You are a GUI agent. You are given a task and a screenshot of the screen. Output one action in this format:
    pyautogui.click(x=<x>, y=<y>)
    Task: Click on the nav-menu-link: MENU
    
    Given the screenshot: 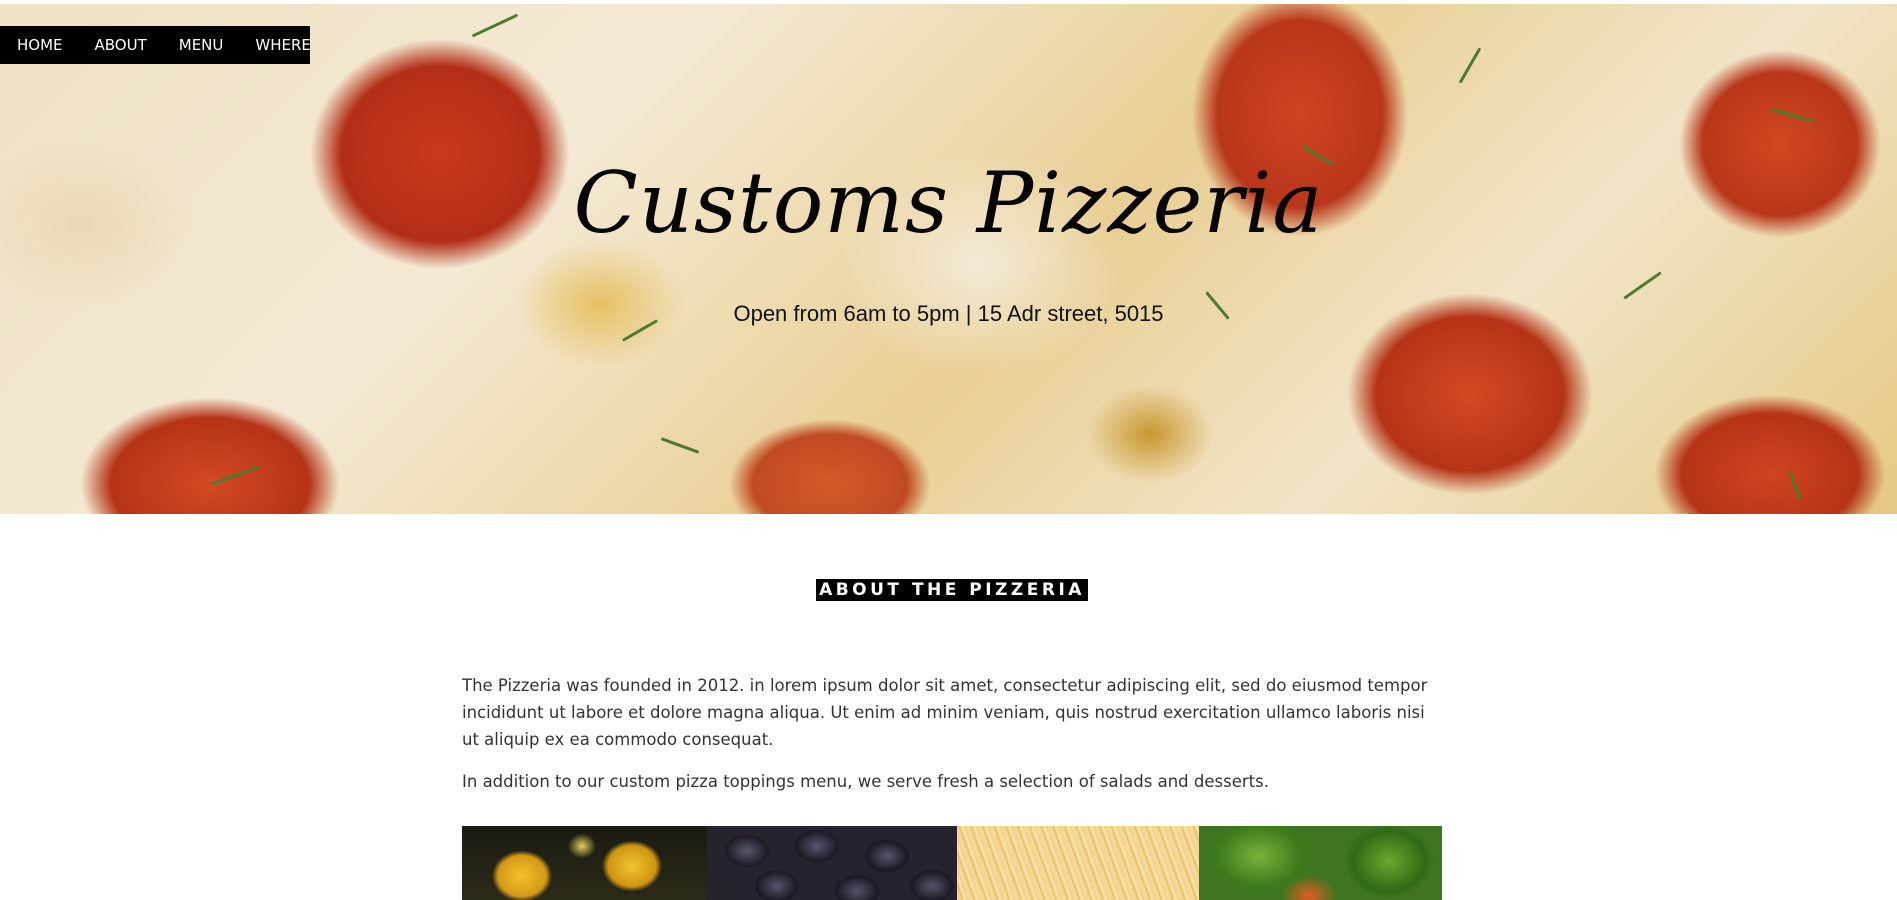 What is the action you would take?
    pyautogui.click(x=201, y=45)
    